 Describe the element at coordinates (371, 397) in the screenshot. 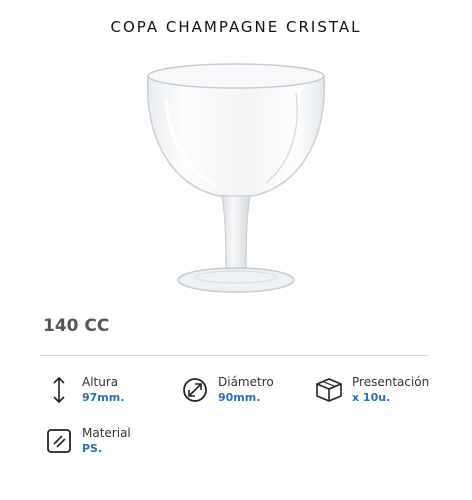

I see `spec-presentacion-value: x 10u.` at that location.